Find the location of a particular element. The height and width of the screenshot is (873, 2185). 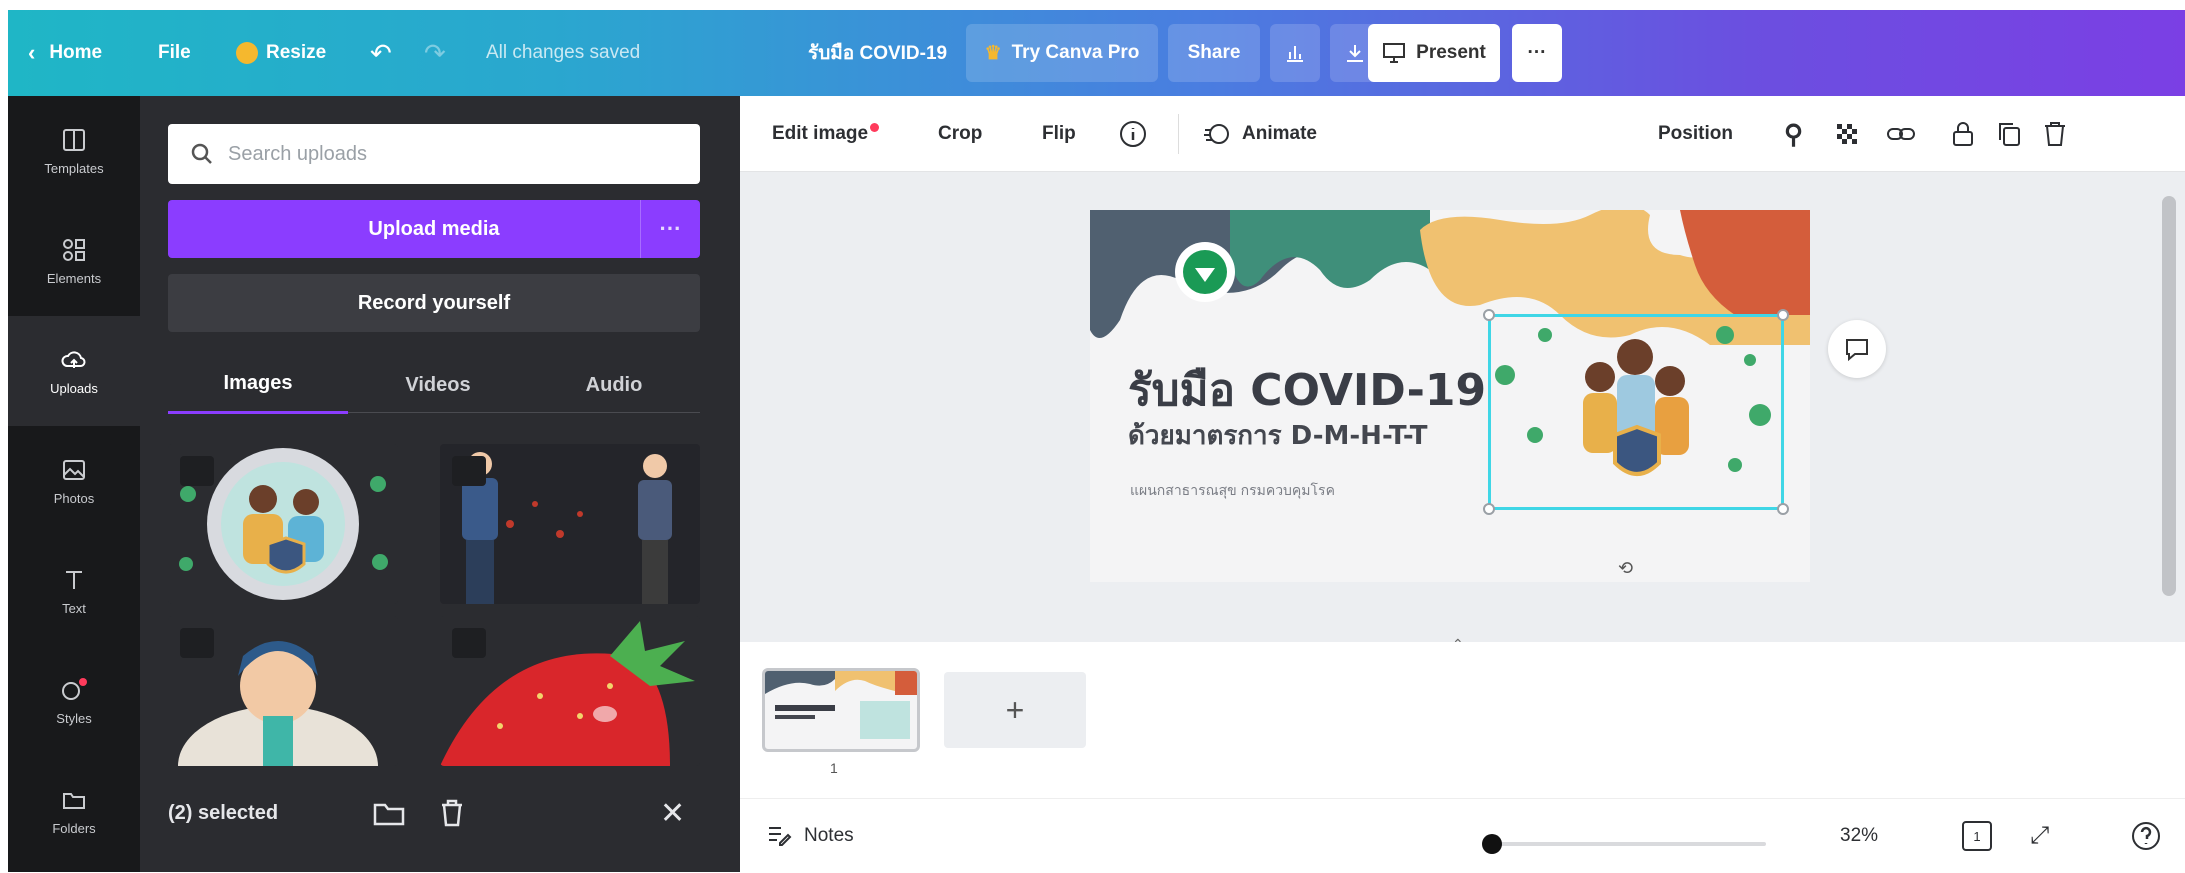

design-subtitle: ด้วยมาตรการ D-M-H-T-T is located at coordinates (1278, 435).